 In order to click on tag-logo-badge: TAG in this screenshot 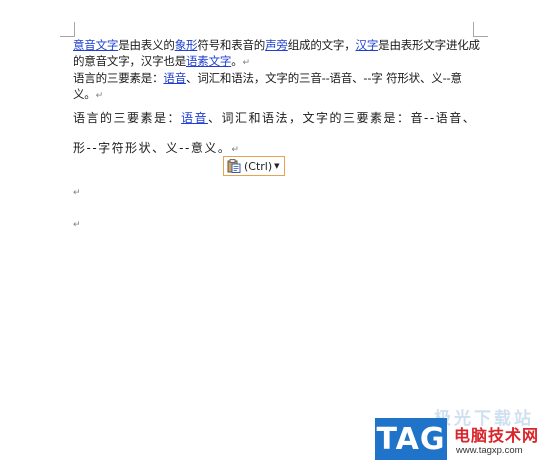, I will do `click(411, 439)`.